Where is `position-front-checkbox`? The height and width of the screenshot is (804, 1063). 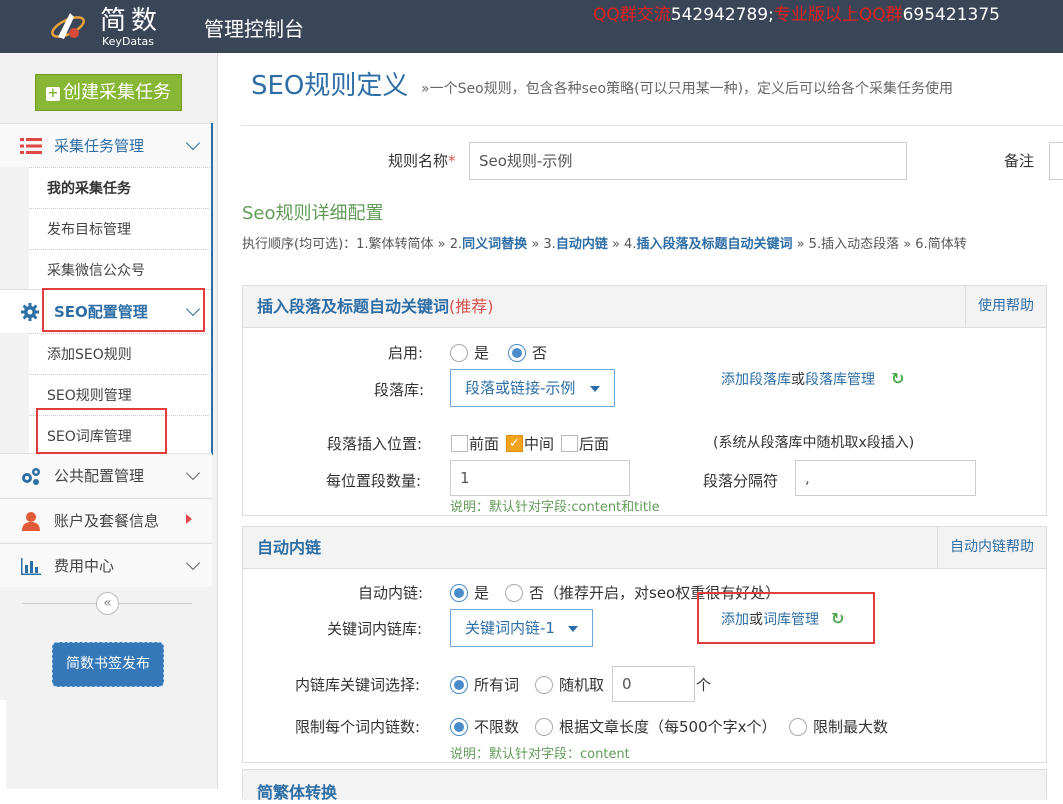 position-front-checkbox is located at coordinates (459, 443).